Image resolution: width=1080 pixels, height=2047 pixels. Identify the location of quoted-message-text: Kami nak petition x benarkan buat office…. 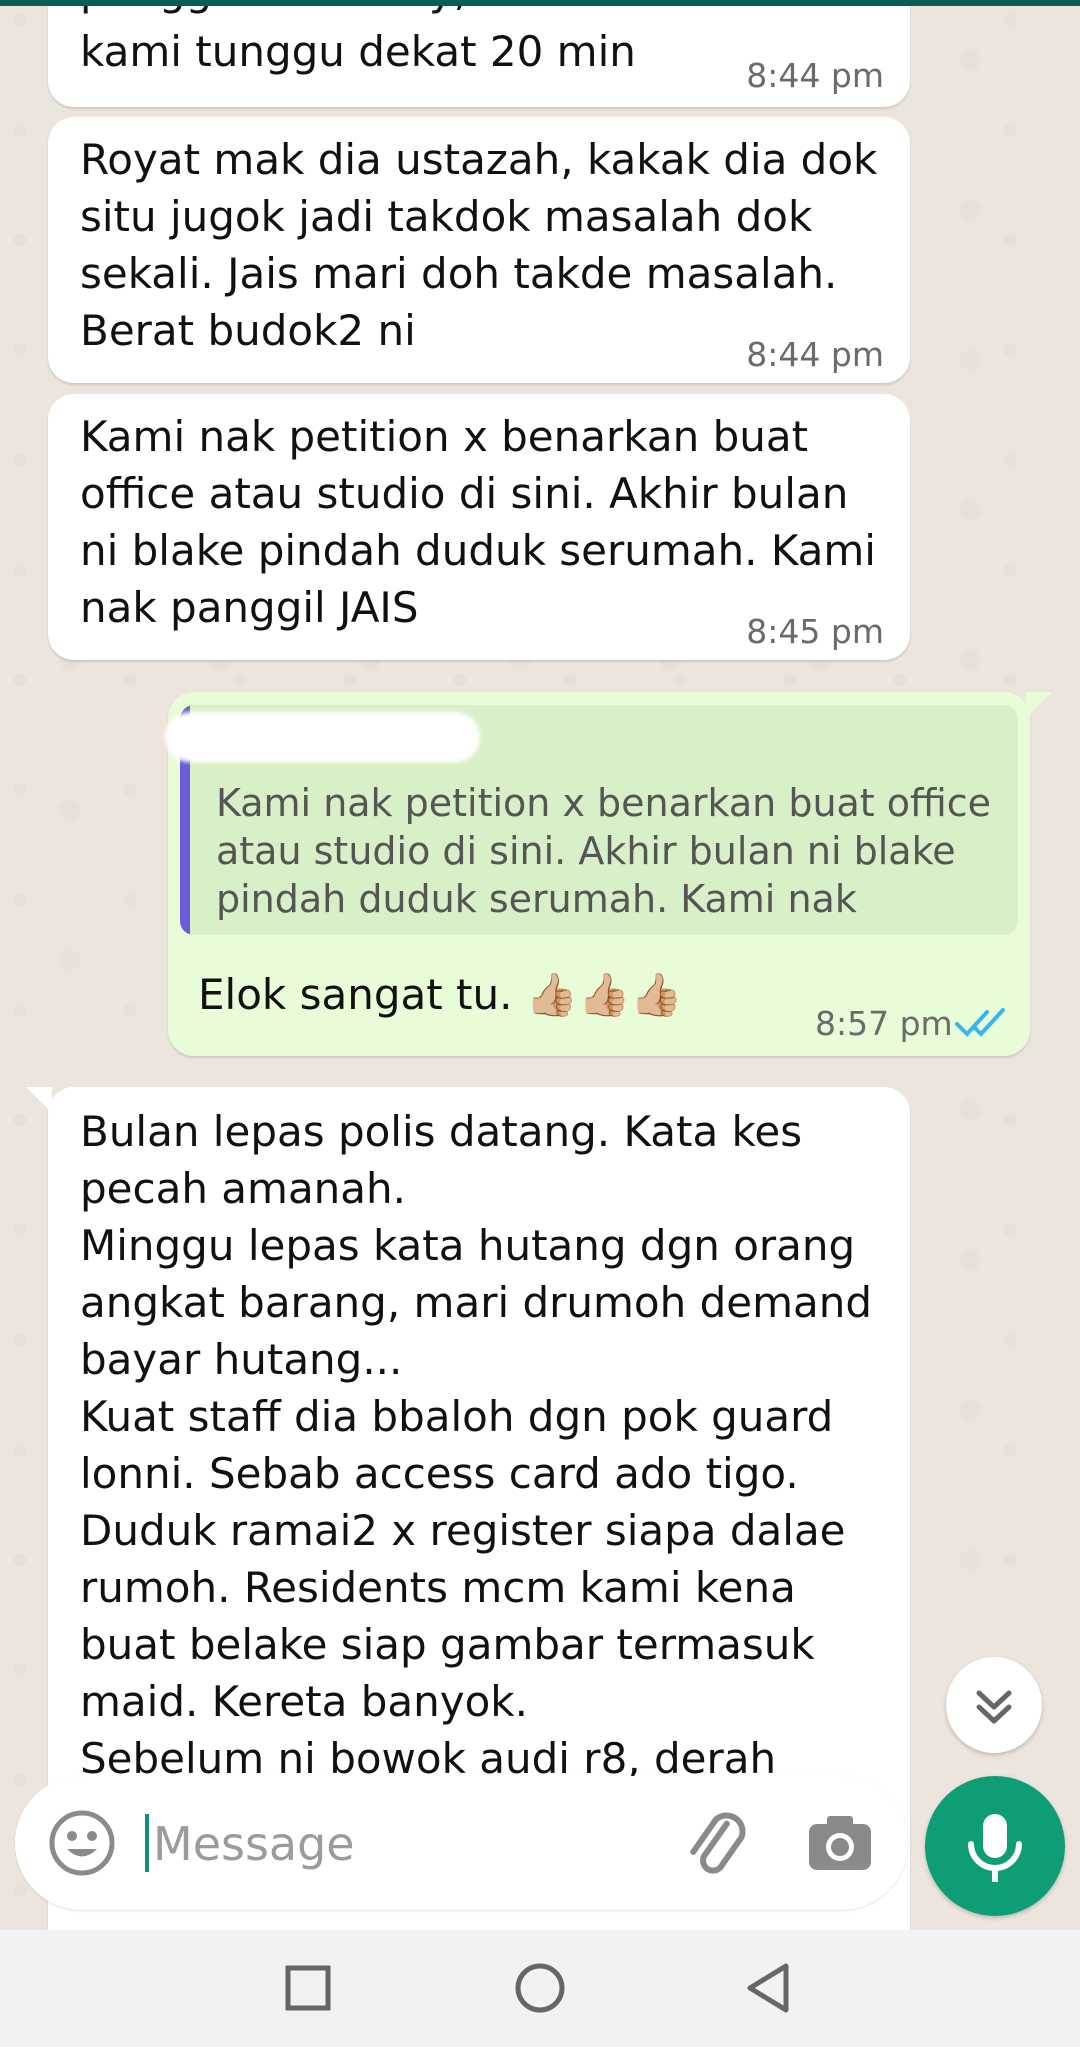
(604, 858).